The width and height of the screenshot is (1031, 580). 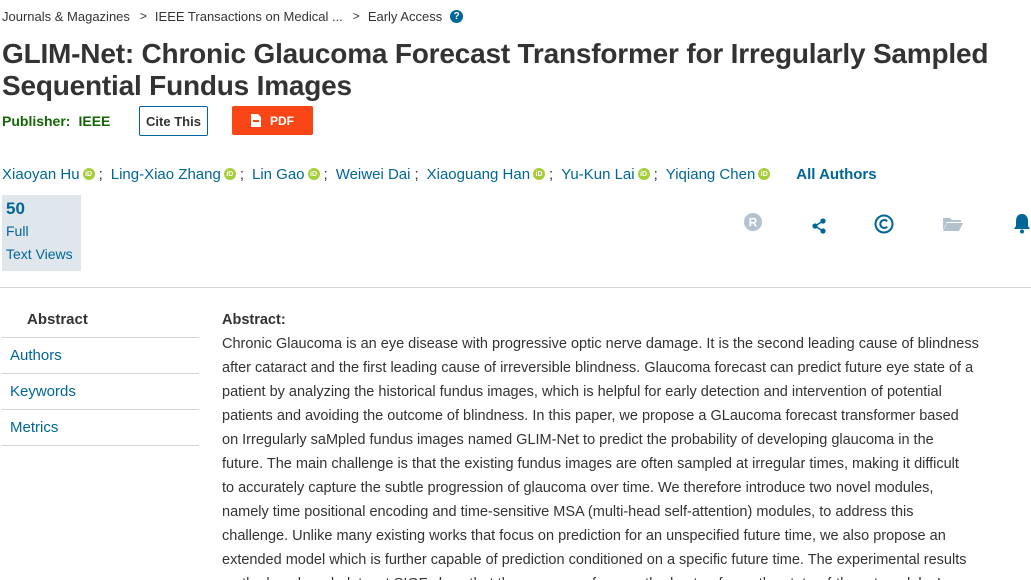 What do you see at coordinates (66, 16) in the screenshot?
I see `breadcrumb-journals: Journals & Magazines` at bounding box center [66, 16].